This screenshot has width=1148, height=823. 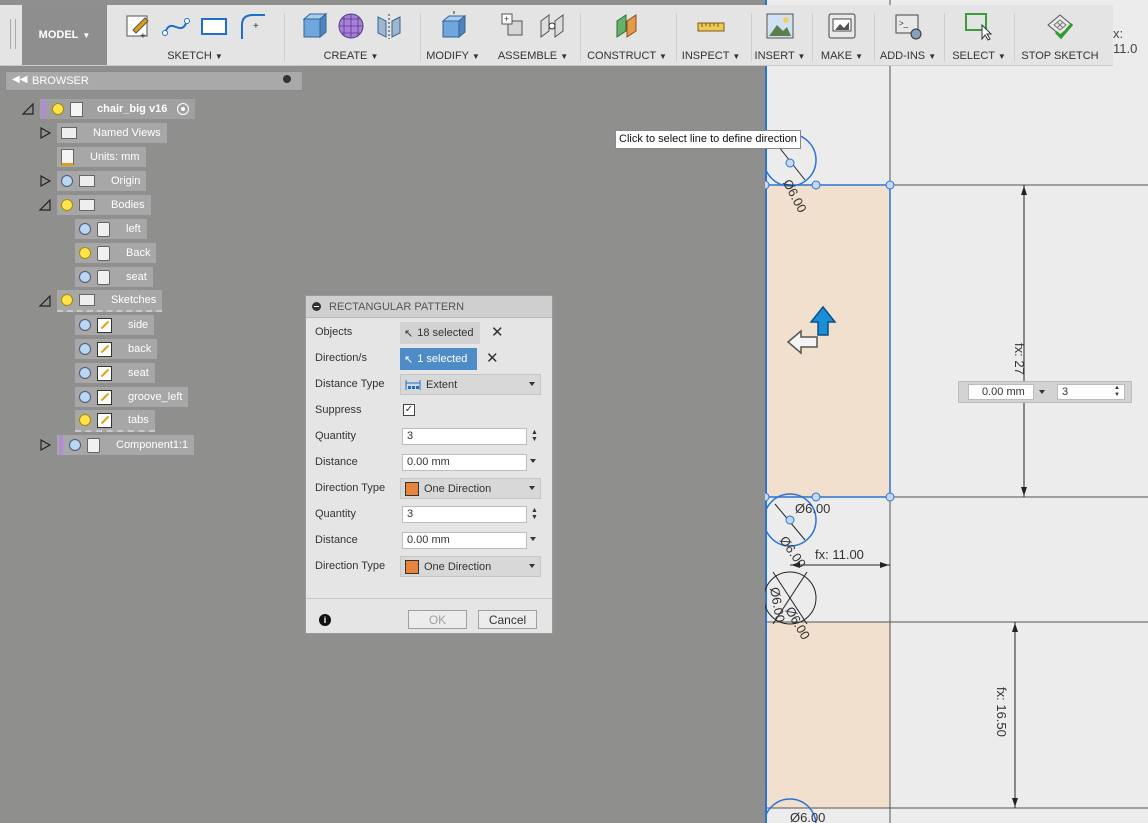 I want to click on make-menu: MAKE ▼, so click(x=842, y=35).